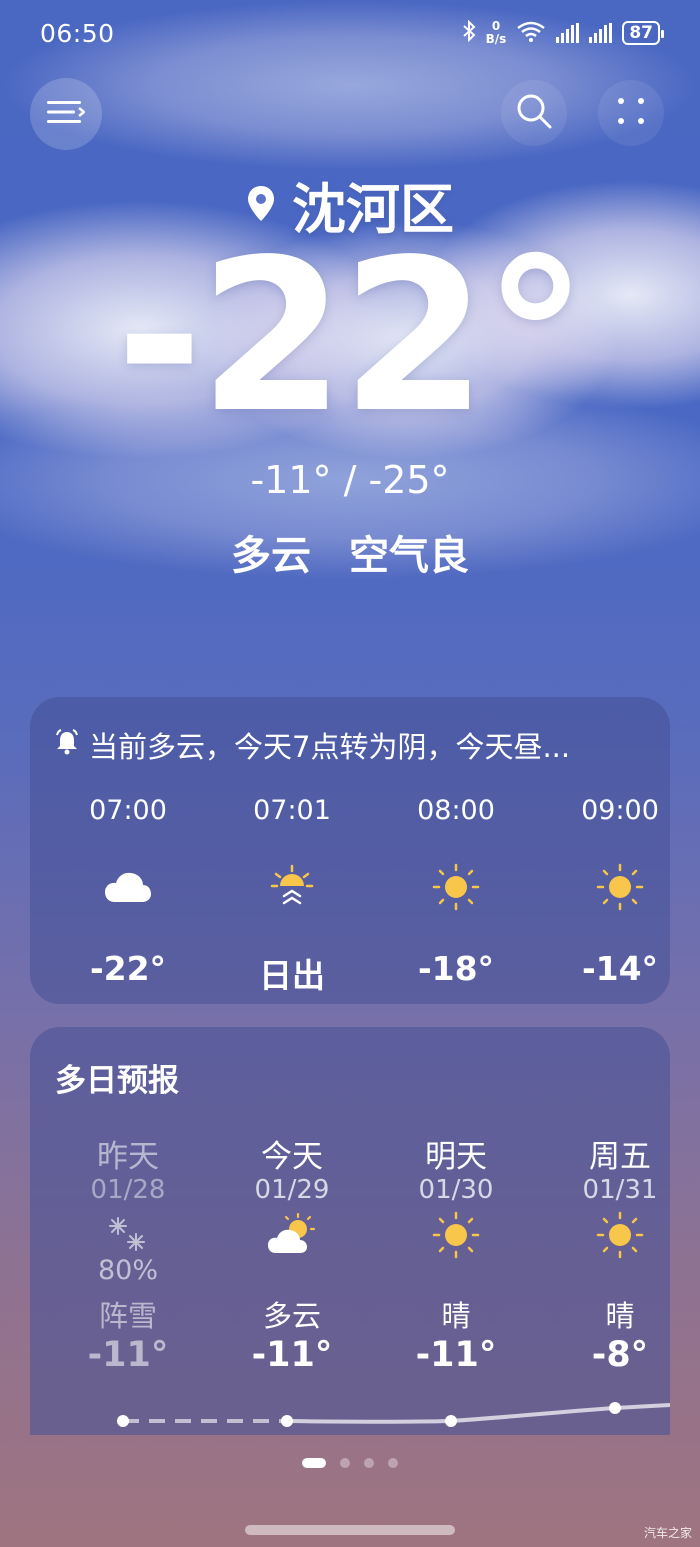 This screenshot has width=700, height=1547. I want to click on hour-event: 日出, so click(292, 975).